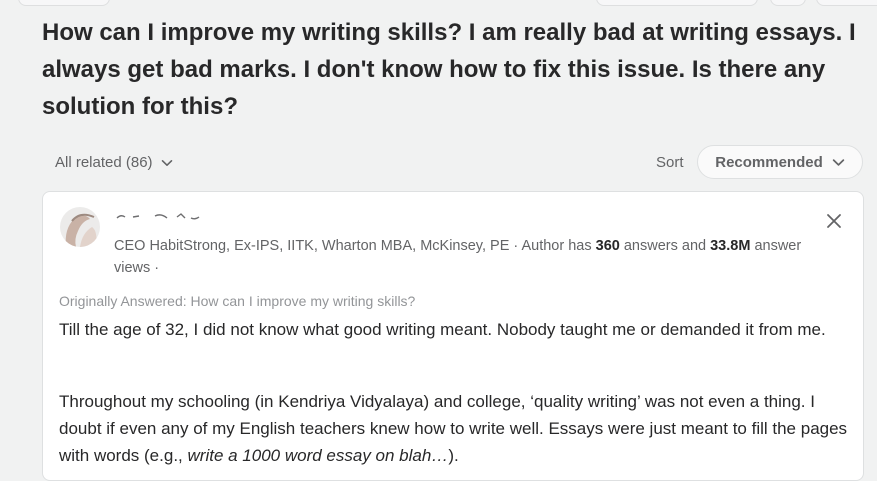  I want to click on sort-dropdown: Recommended, so click(780, 162).